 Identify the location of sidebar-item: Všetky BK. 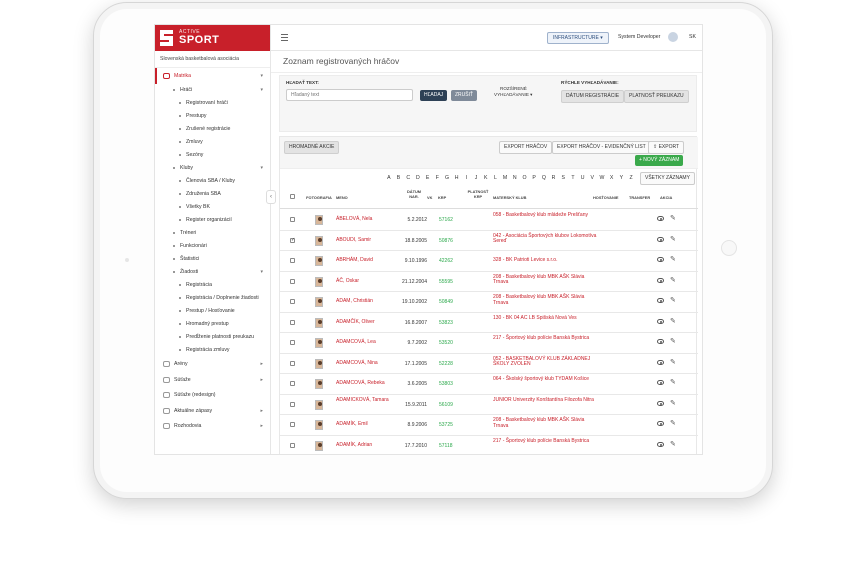
(212, 207).